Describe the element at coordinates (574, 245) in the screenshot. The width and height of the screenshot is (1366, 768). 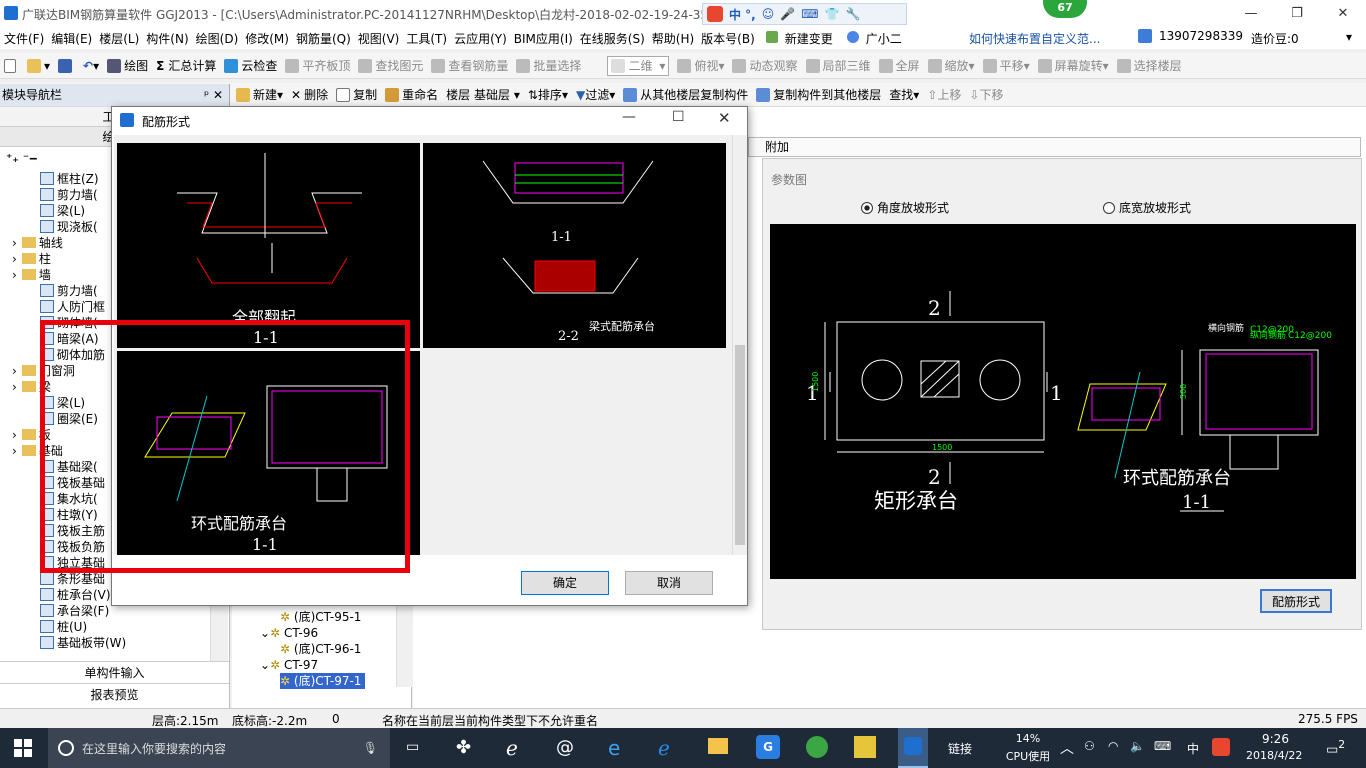
I see `option-beam-style: 1-1 2-2 梁式配筋承台` at that location.